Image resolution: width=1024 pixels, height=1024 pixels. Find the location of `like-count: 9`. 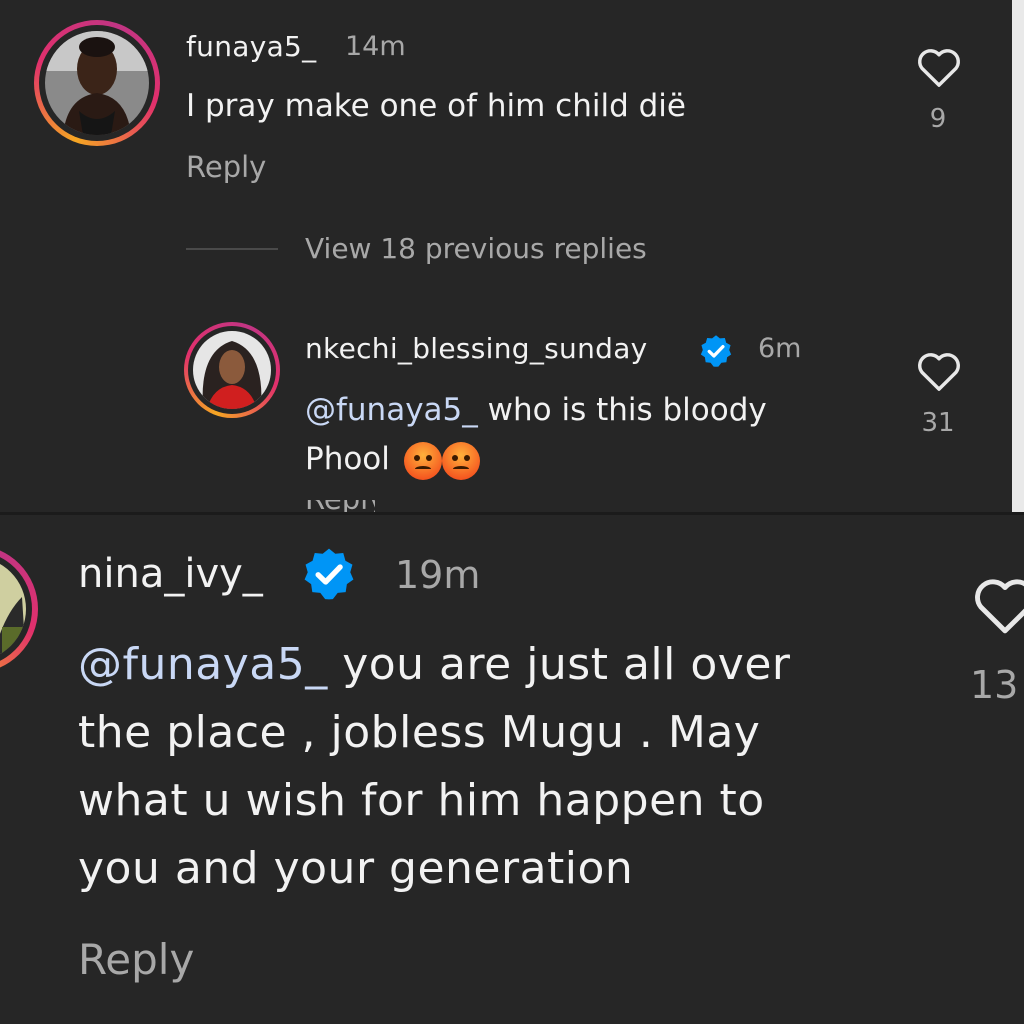

like-count: 9 is located at coordinates (938, 119).